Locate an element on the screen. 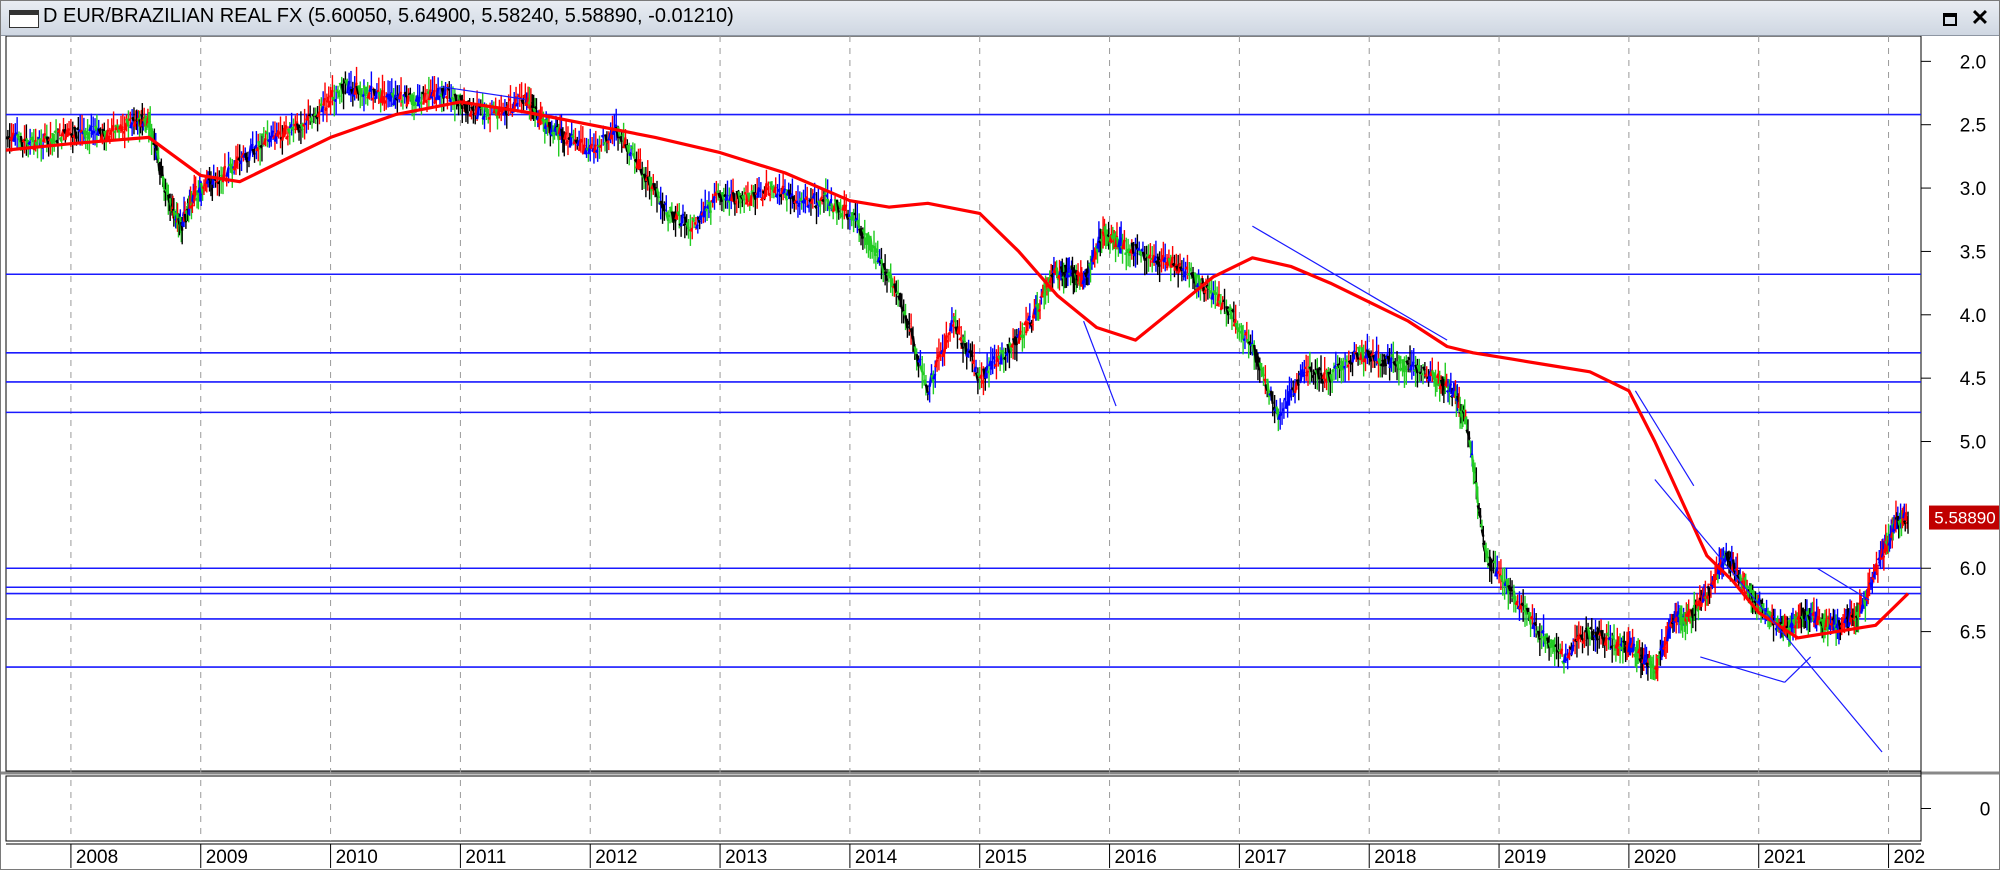 This screenshot has width=2000, height=870. y-tick-label: 4.5 is located at coordinates (1973, 379).